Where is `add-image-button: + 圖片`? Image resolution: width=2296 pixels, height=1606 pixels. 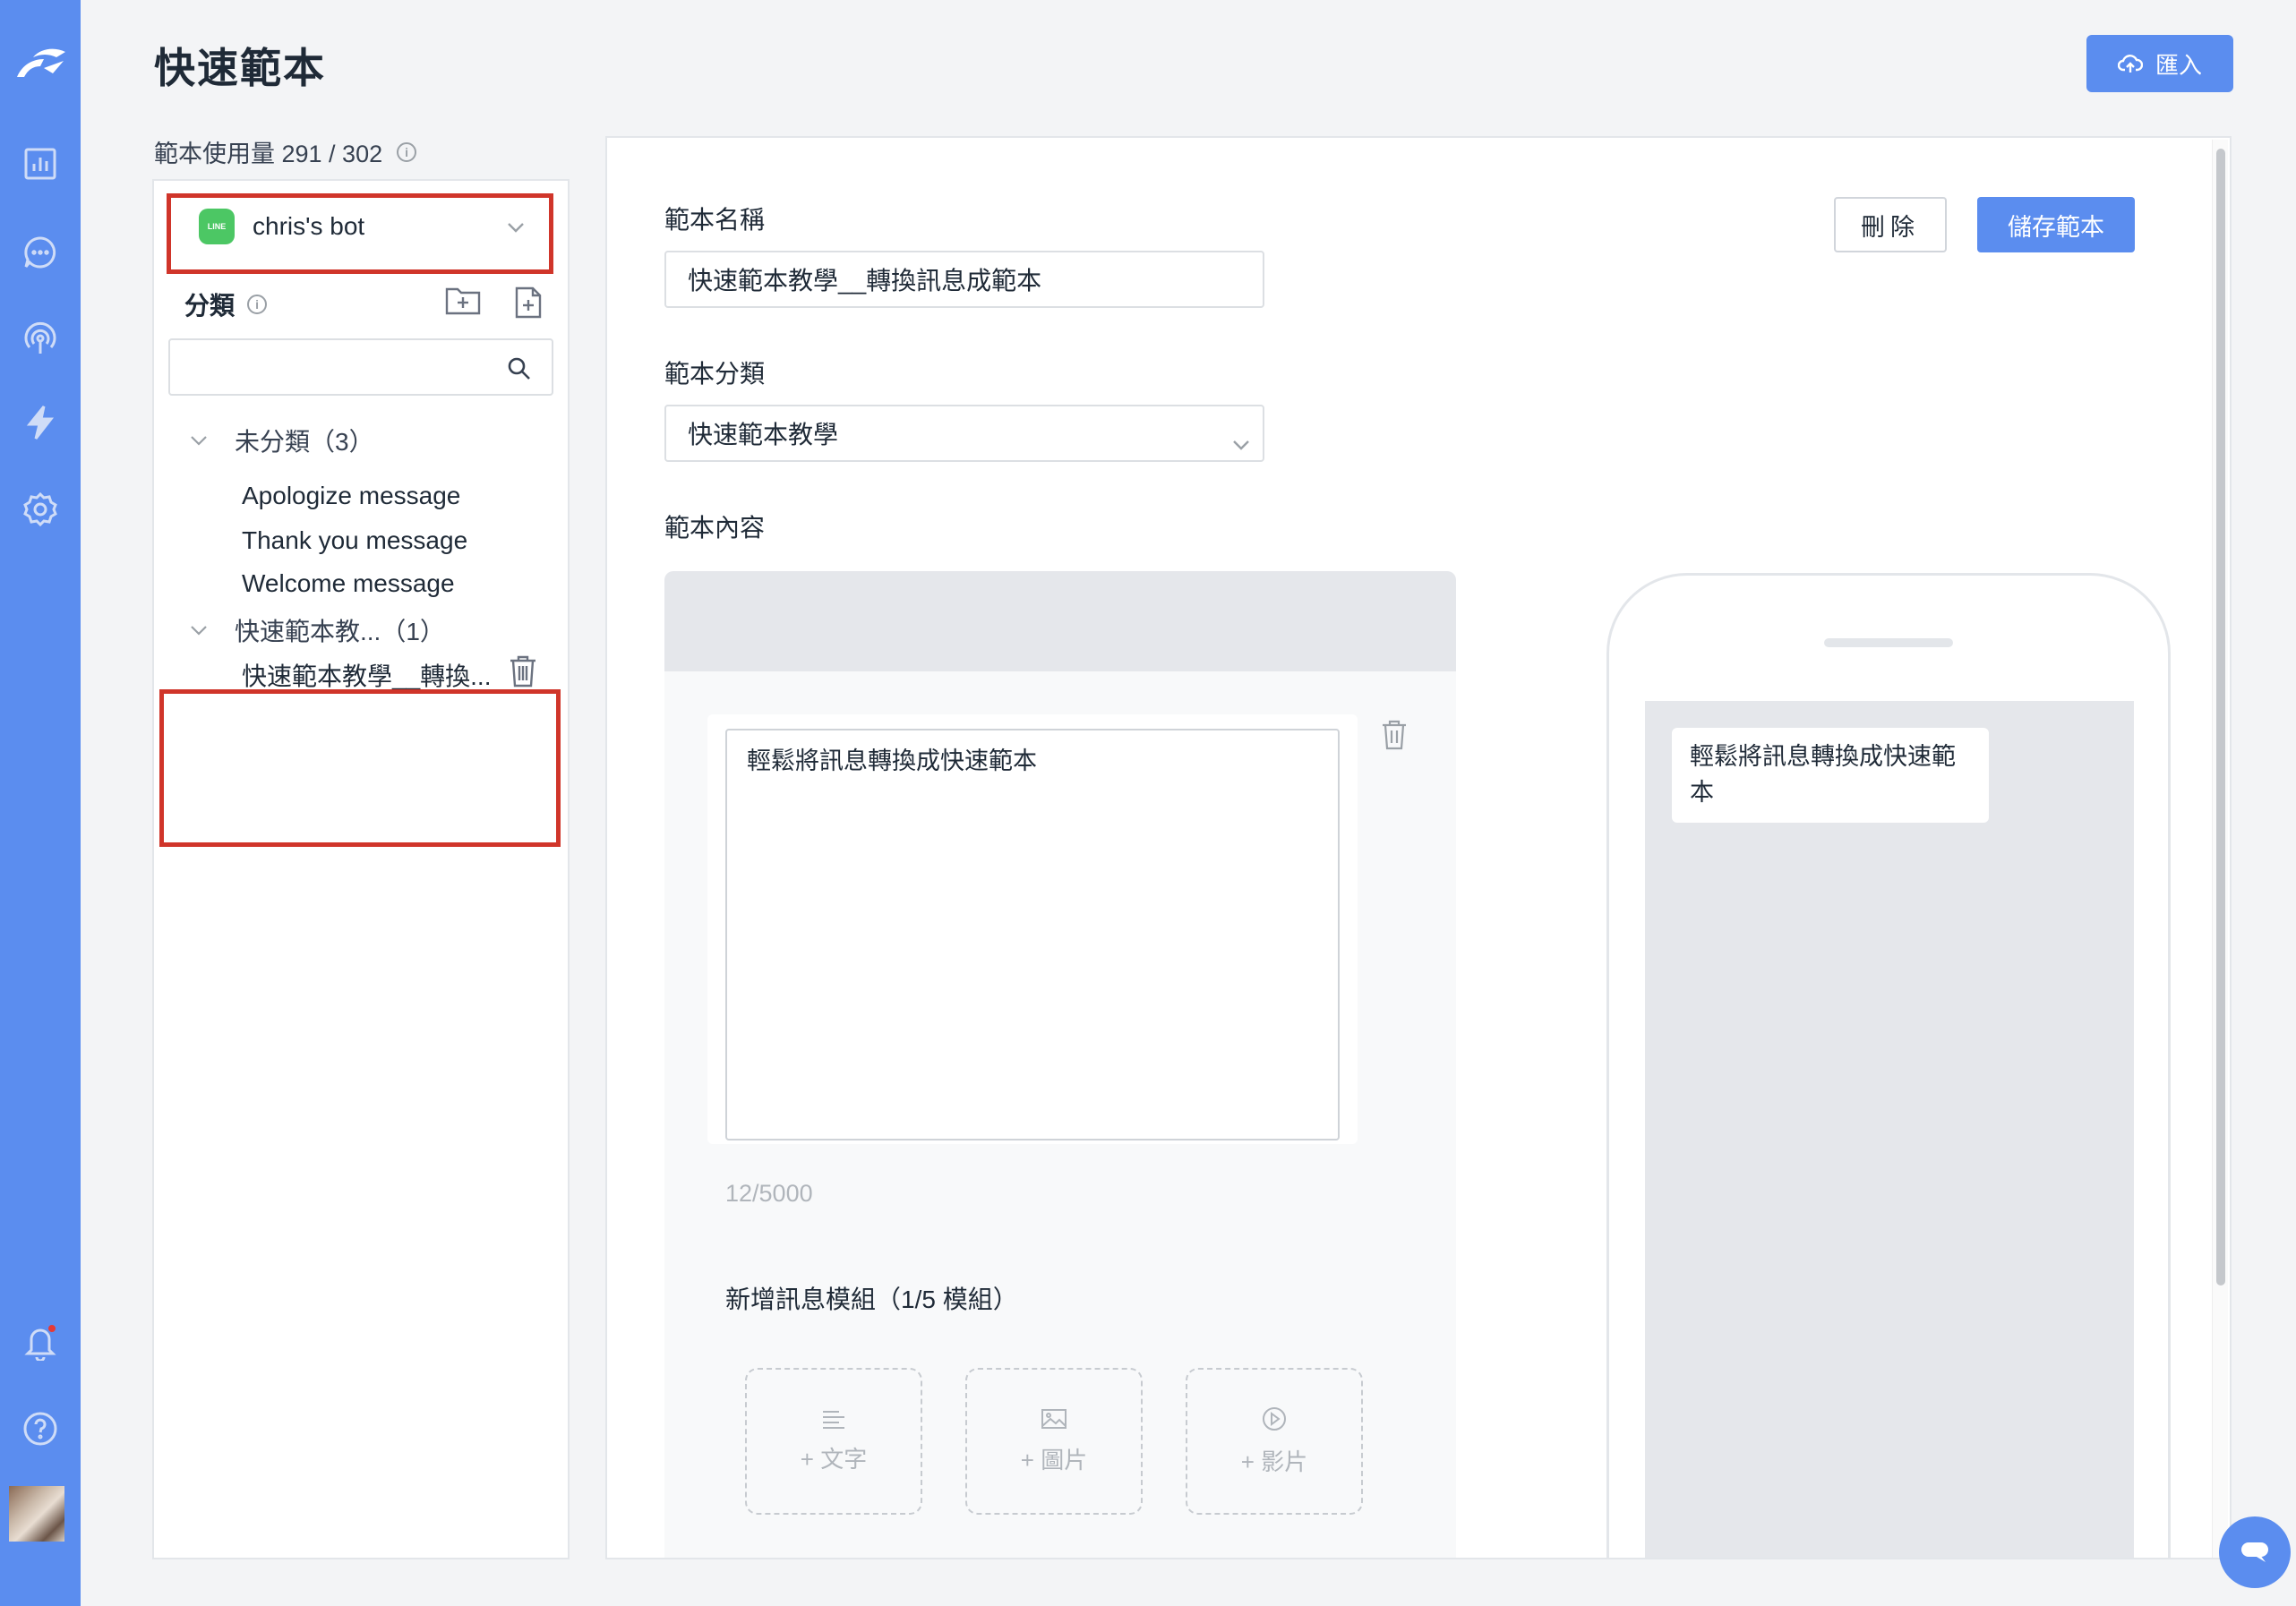 add-image-button: + 圖片 is located at coordinates (1054, 1441).